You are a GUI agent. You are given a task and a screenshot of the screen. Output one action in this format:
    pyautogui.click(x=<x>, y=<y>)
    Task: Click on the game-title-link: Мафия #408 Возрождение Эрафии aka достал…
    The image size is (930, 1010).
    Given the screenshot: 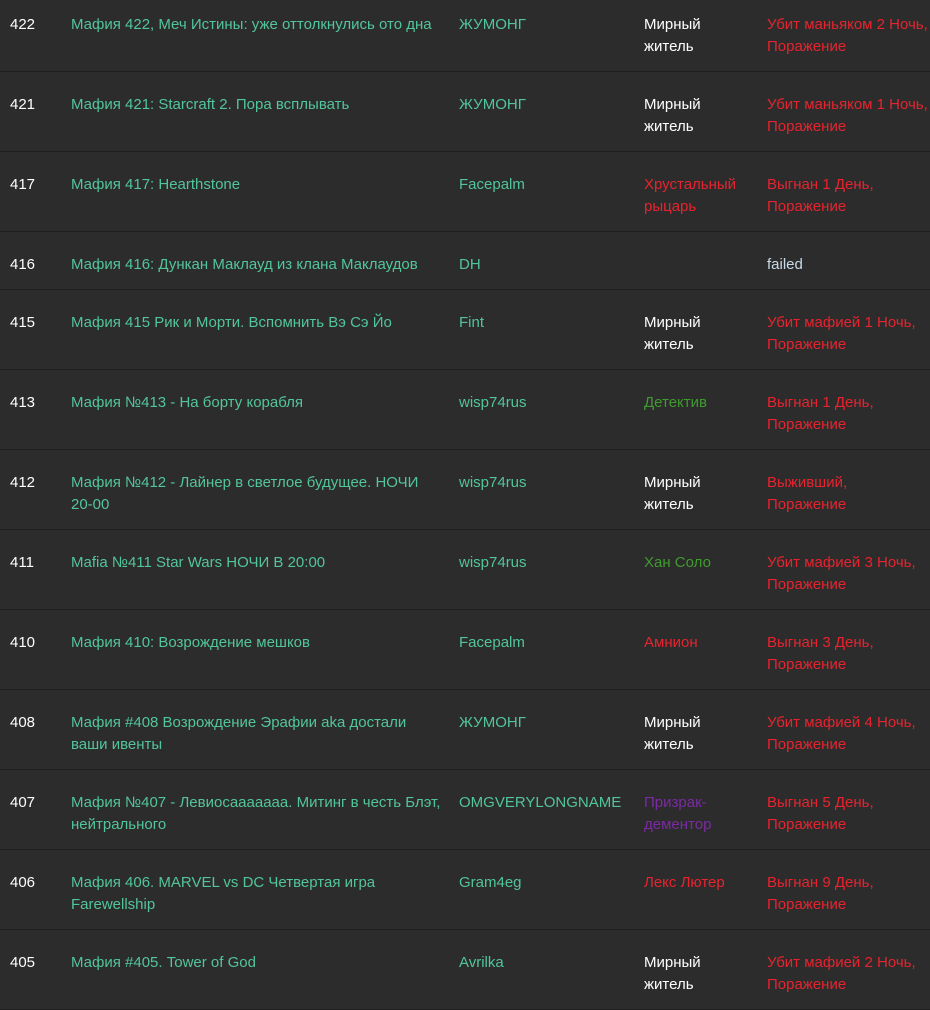 What is the action you would take?
    pyautogui.click(x=238, y=733)
    